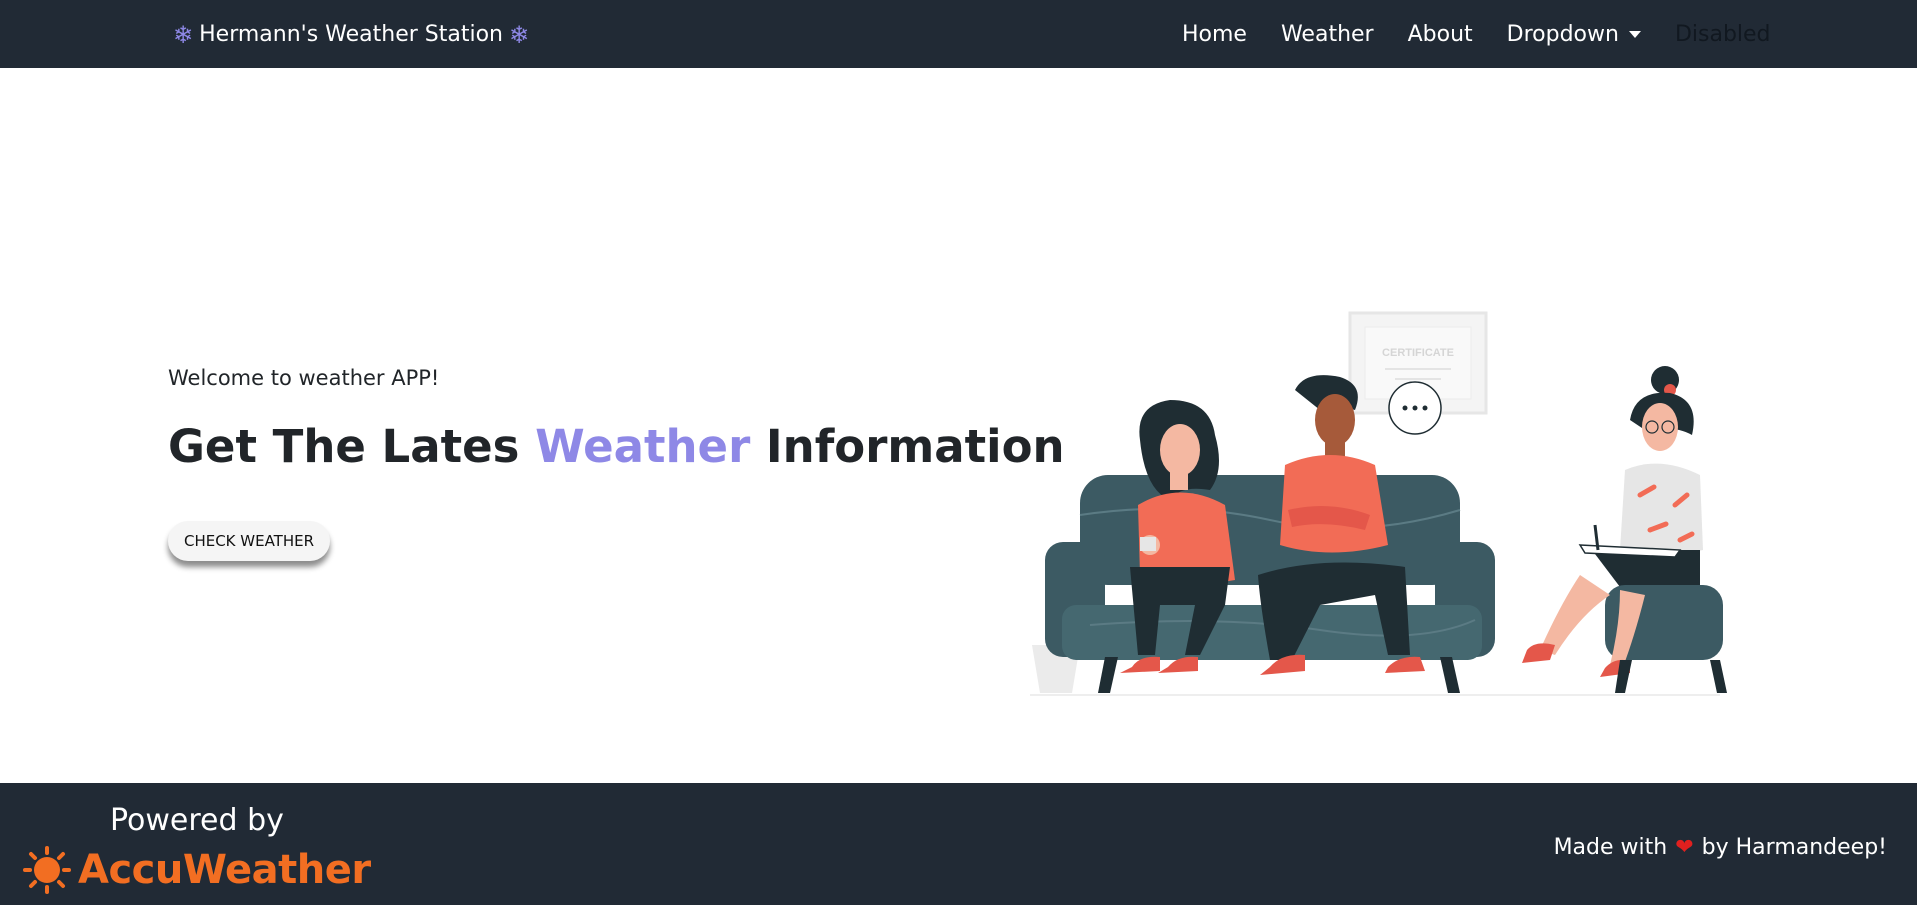 The height and width of the screenshot is (905, 1917). I want to click on accuweather-wordmark: AccuWeather, so click(224, 870).